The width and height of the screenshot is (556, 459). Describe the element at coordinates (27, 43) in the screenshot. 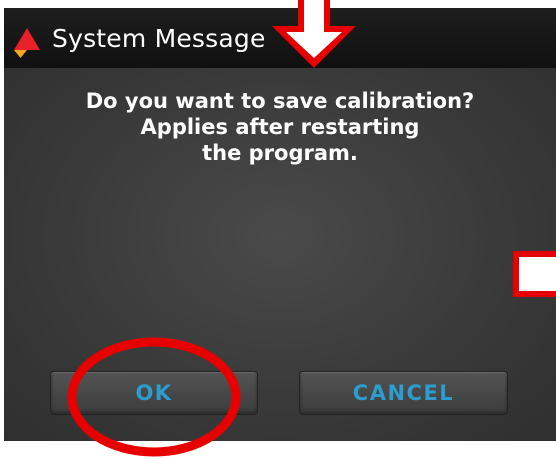

I see `warning-triangle-icon` at that location.